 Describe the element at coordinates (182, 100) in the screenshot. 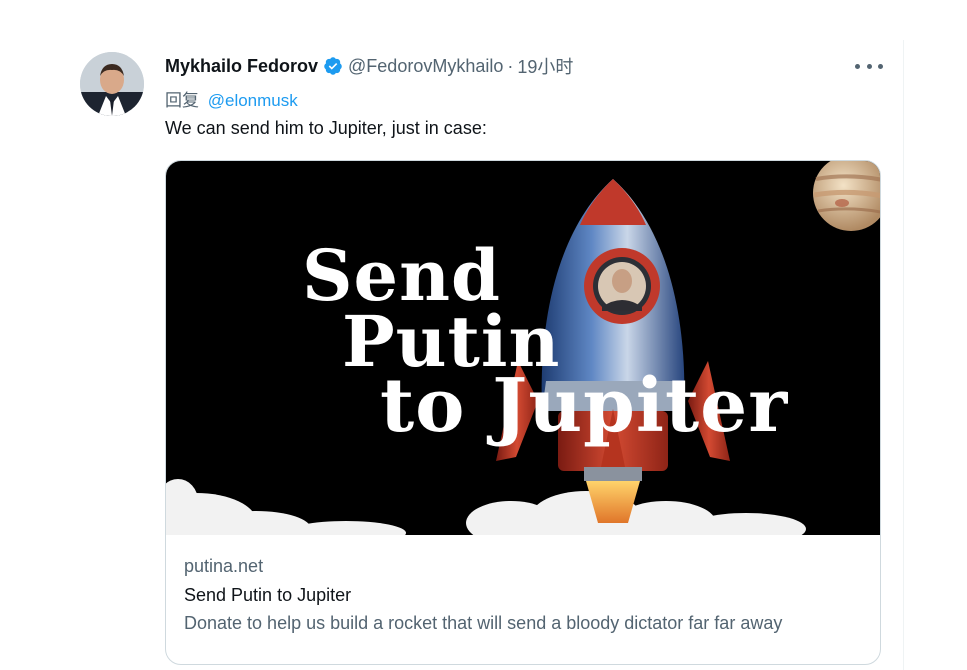

I see `reply-label: 回复` at that location.